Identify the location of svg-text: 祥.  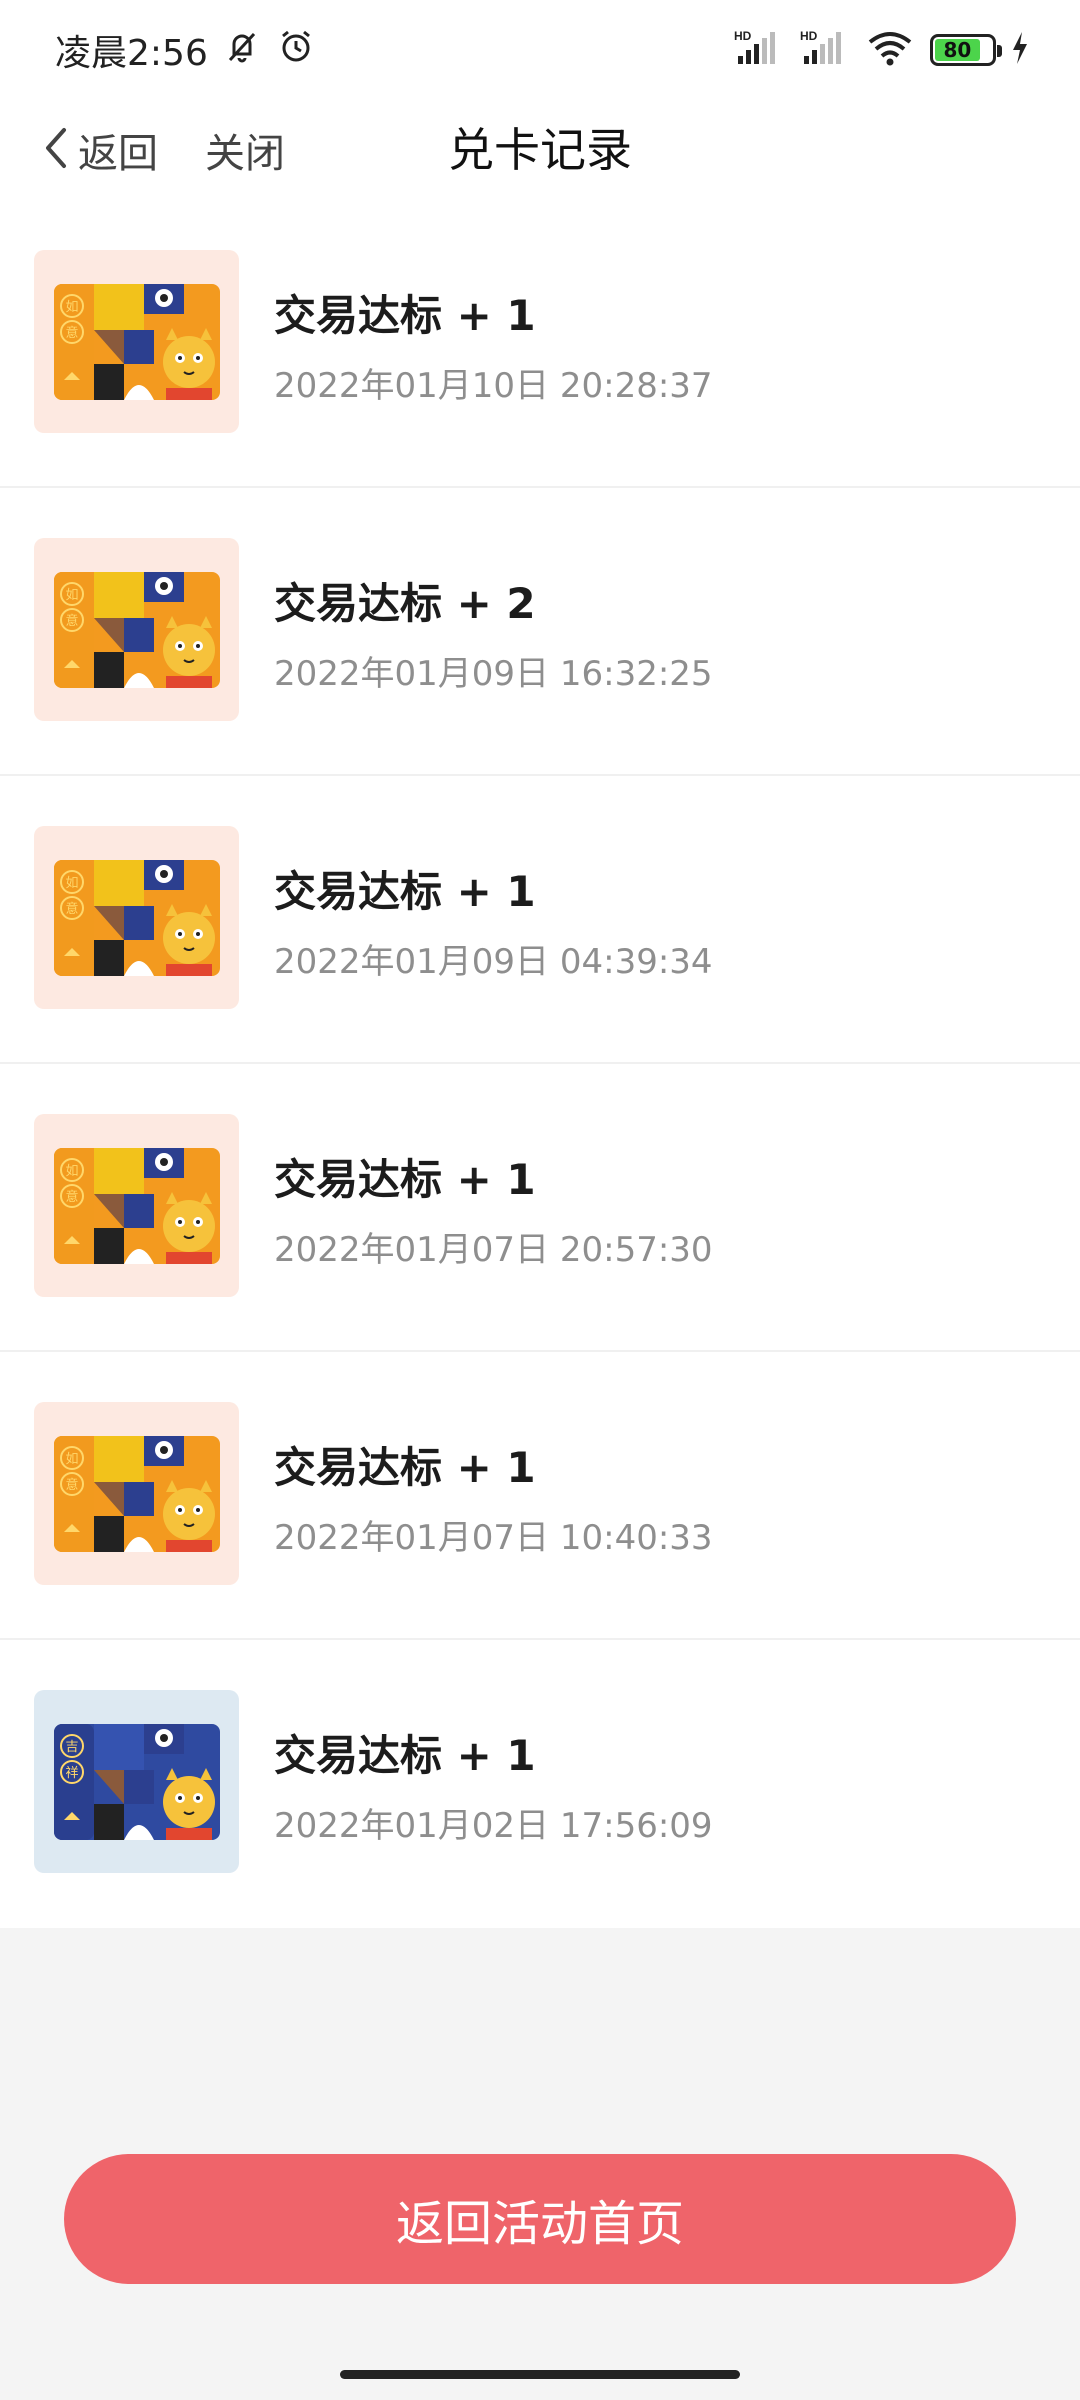
(71, 1773).